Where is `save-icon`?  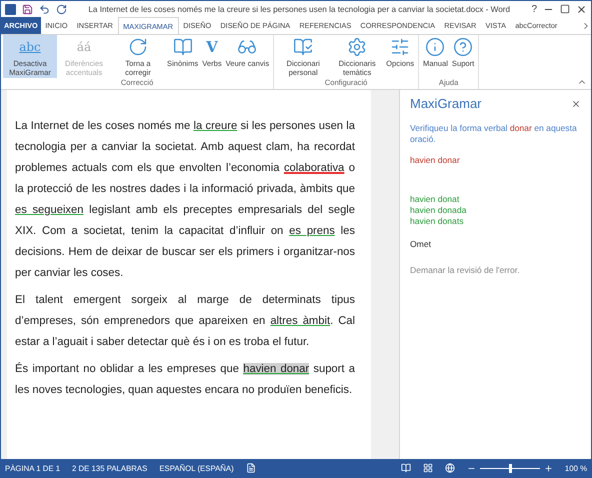 save-icon is located at coordinates (27, 9).